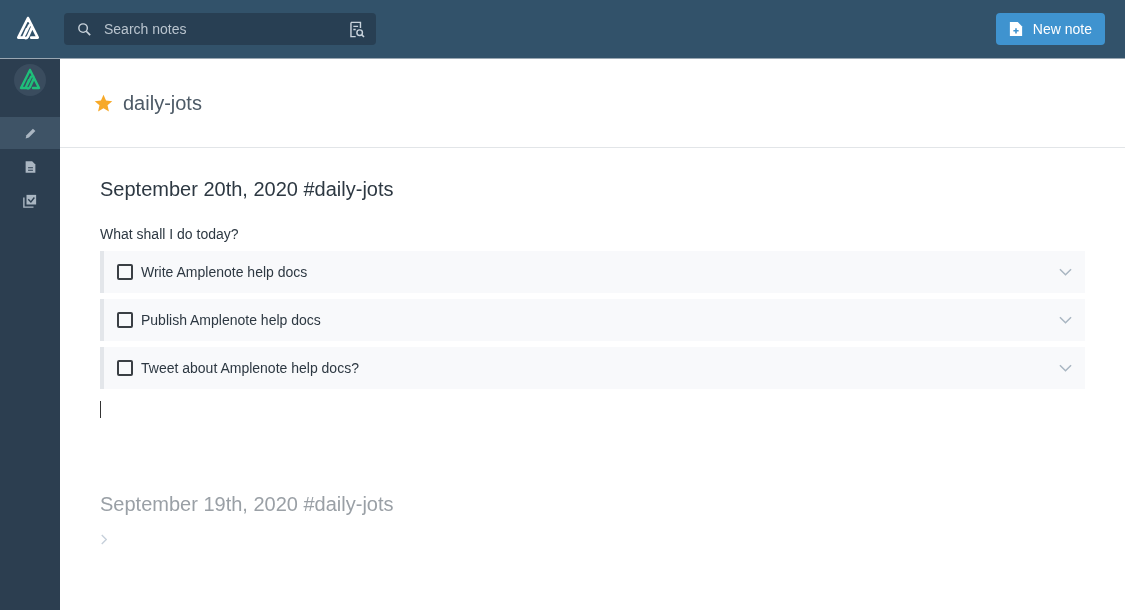 Image resolution: width=1125 pixels, height=610 pixels. Describe the element at coordinates (170, 234) in the screenshot. I see `paragraph-text: What shall I do today?` at that location.